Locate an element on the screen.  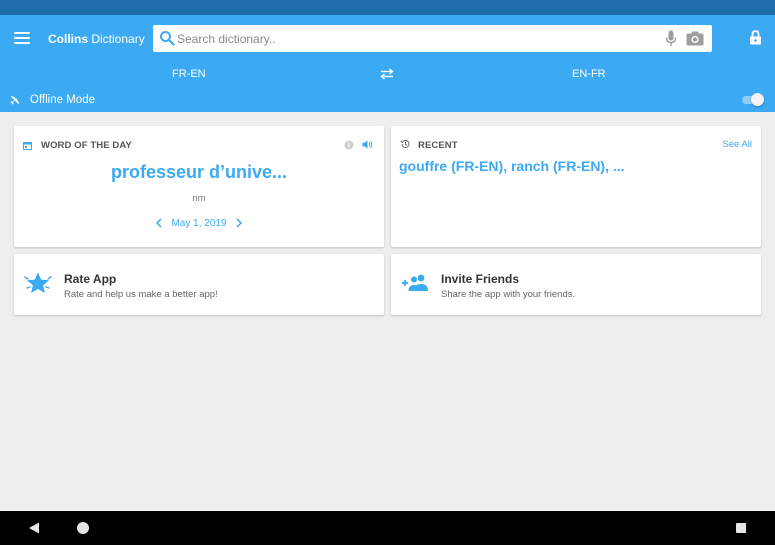
search-box is located at coordinates (432, 38).